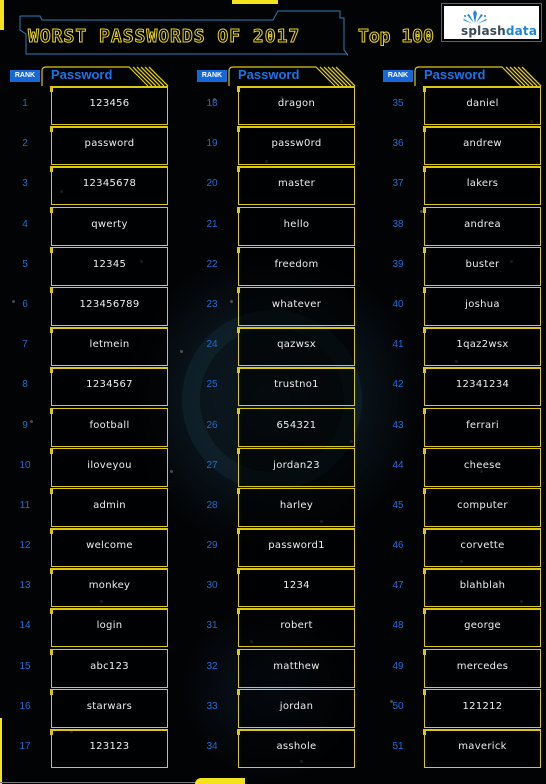 The height and width of the screenshot is (784, 546). I want to click on password-cell: 121212, so click(481, 708).